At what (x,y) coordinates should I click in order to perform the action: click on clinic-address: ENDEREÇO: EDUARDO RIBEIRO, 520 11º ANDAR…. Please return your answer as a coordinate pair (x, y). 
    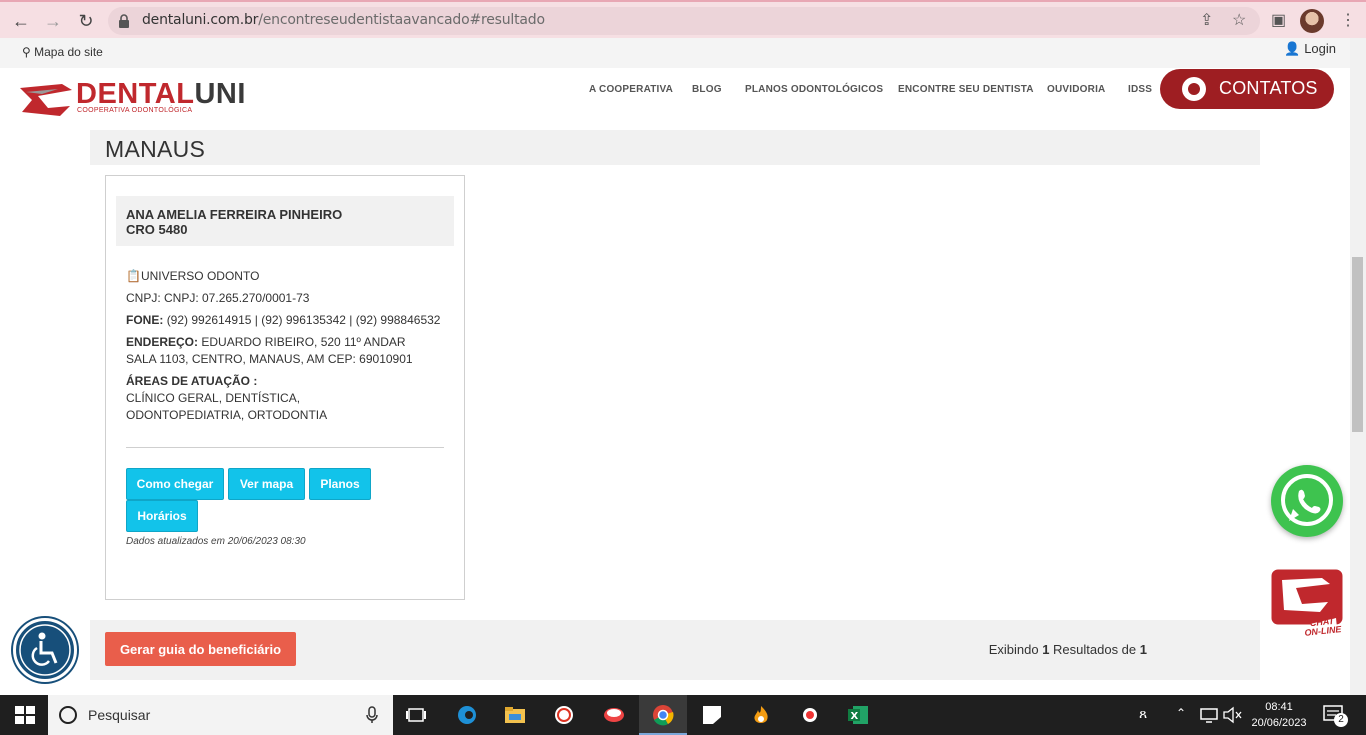
    Looking at the image, I should click on (269, 350).